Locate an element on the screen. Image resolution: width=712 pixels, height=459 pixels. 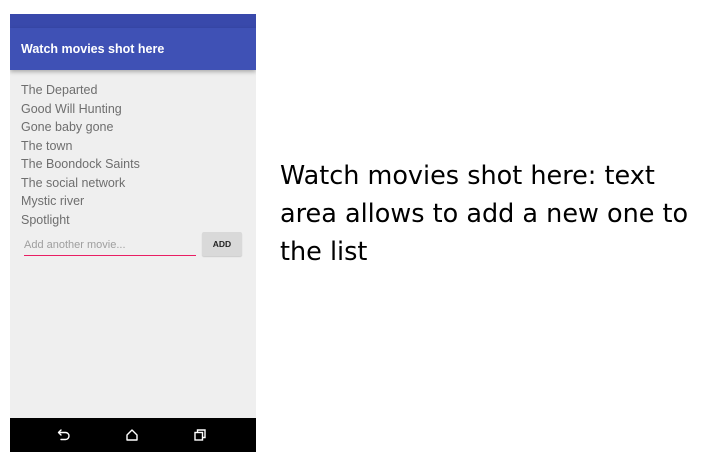
home-icon is located at coordinates (132, 435).